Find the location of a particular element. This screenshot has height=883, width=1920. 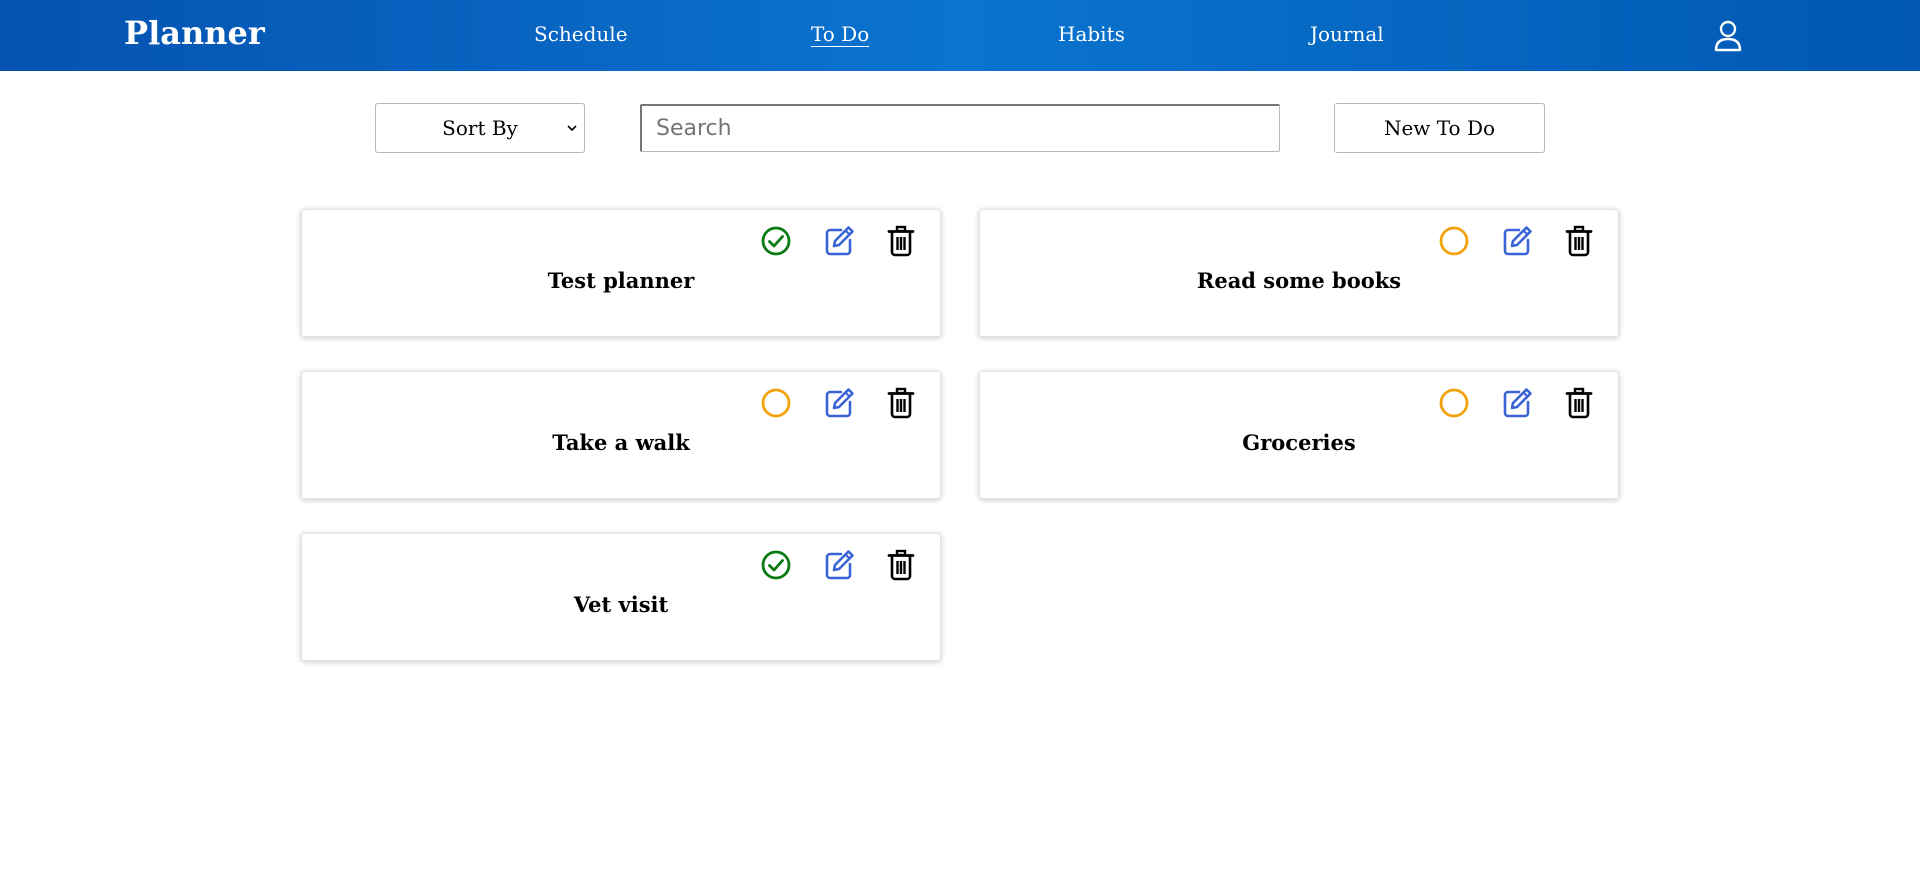

todo-card: Test planner is located at coordinates (621, 273).